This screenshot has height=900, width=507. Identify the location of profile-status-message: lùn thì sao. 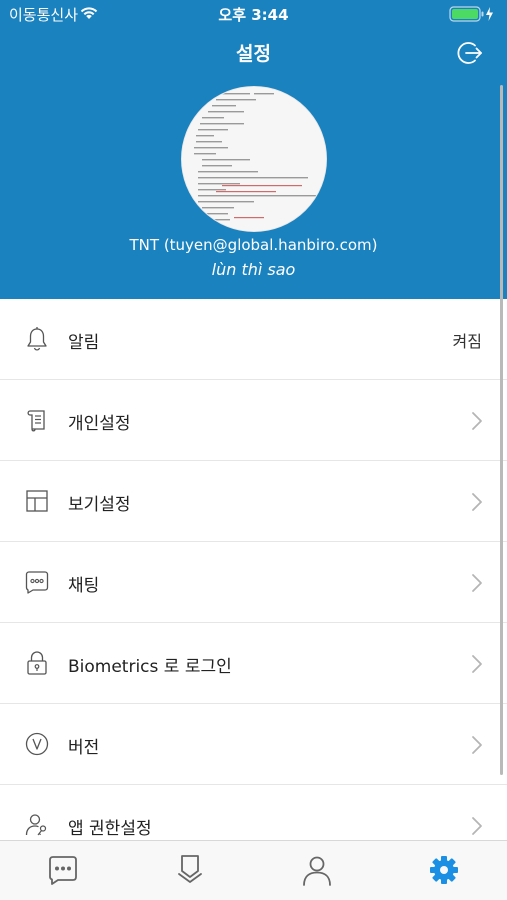
(253, 269).